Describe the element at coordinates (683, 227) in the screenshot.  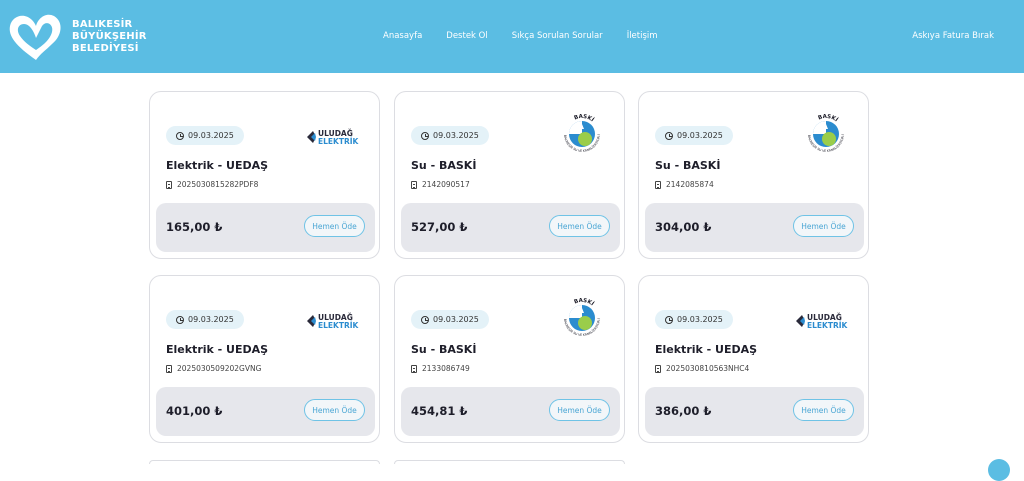
I see `invoice-amount: 304,00 ₺` at that location.